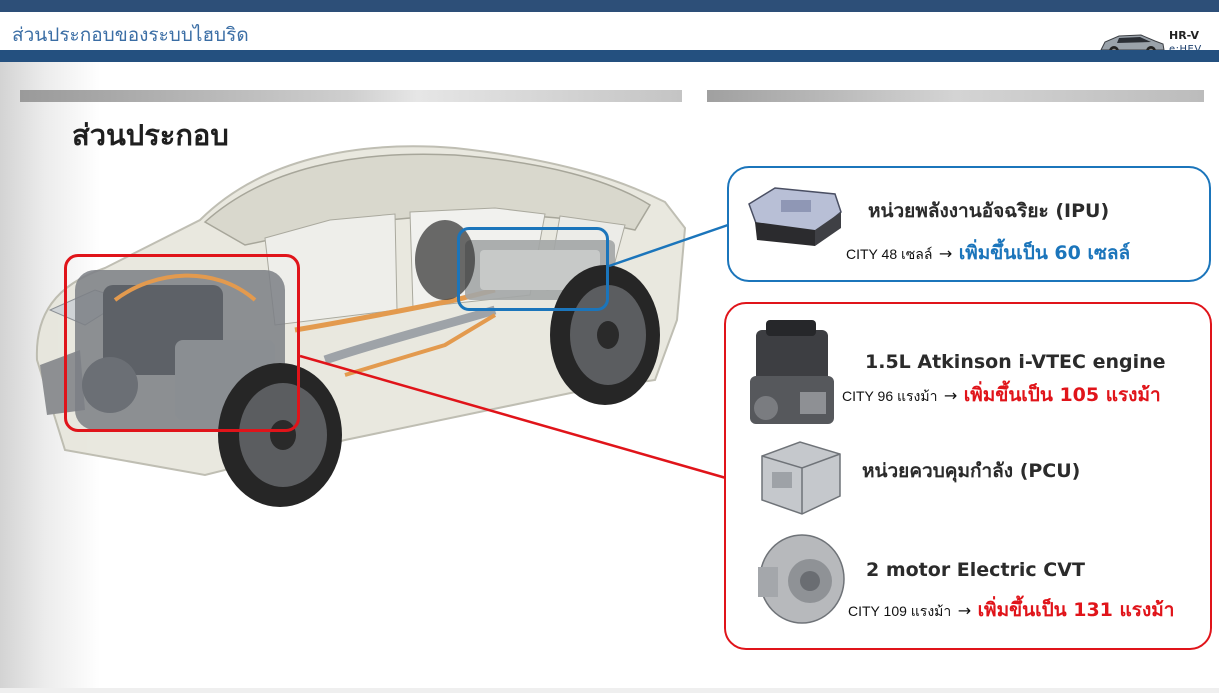 The height and width of the screenshot is (693, 1219). What do you see at coordinates (989, 211) in the screenshot?
I see `ipu-title: หน่วยพลังงานอัจฉริยะ (IPU)` at bounding box center [989, 211].